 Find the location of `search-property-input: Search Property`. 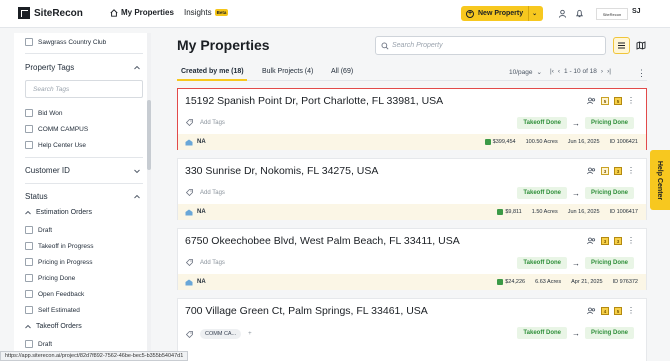

search-property-input: Search Property is located at coordinates (490, 45).